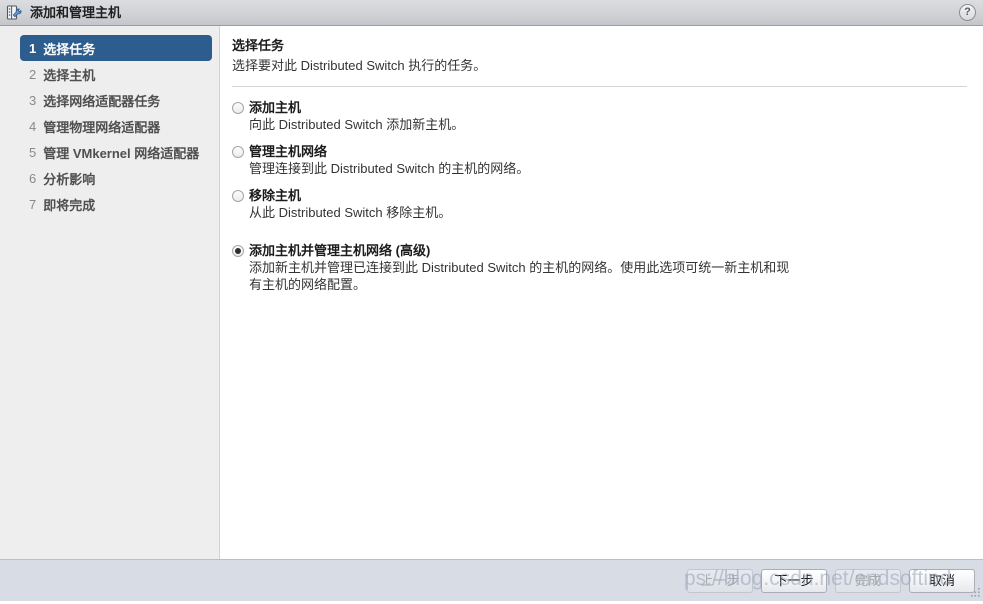  What do you see at coordinates (33, 100) in the screenshot?
I see `step-number: 3` at bounding box center [33, 100].